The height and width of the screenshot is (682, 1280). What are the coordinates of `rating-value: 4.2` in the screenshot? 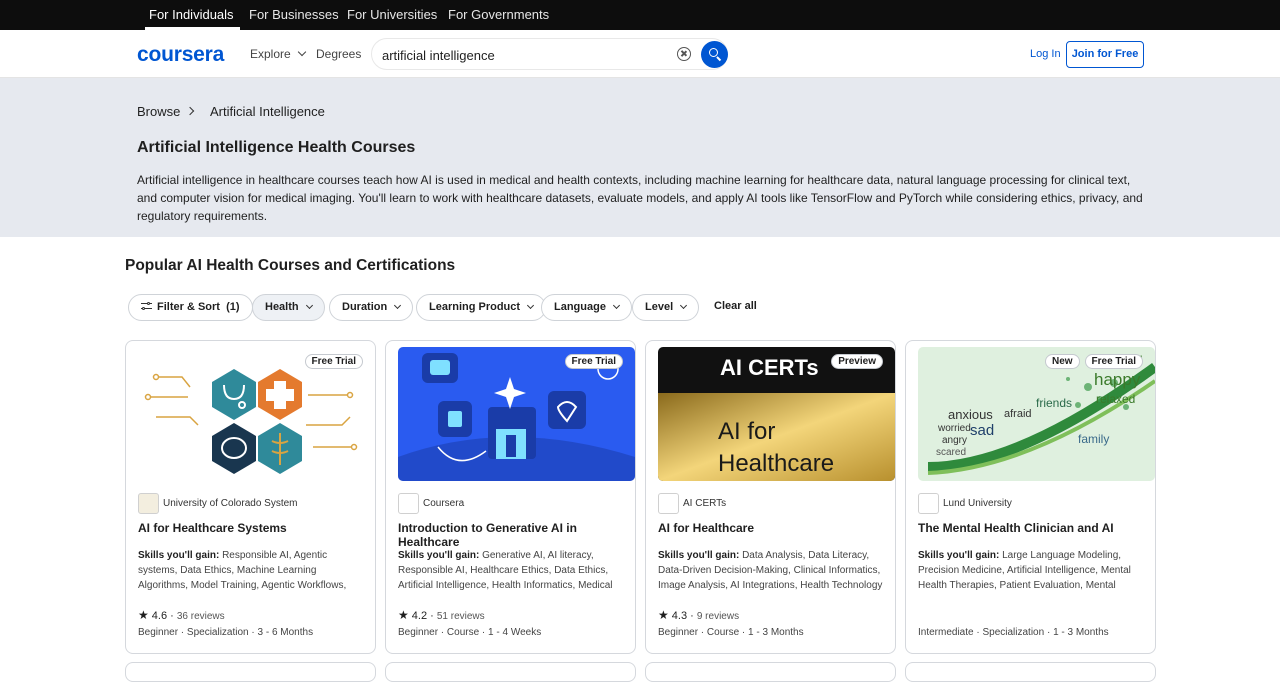 It's located at (419, 616).